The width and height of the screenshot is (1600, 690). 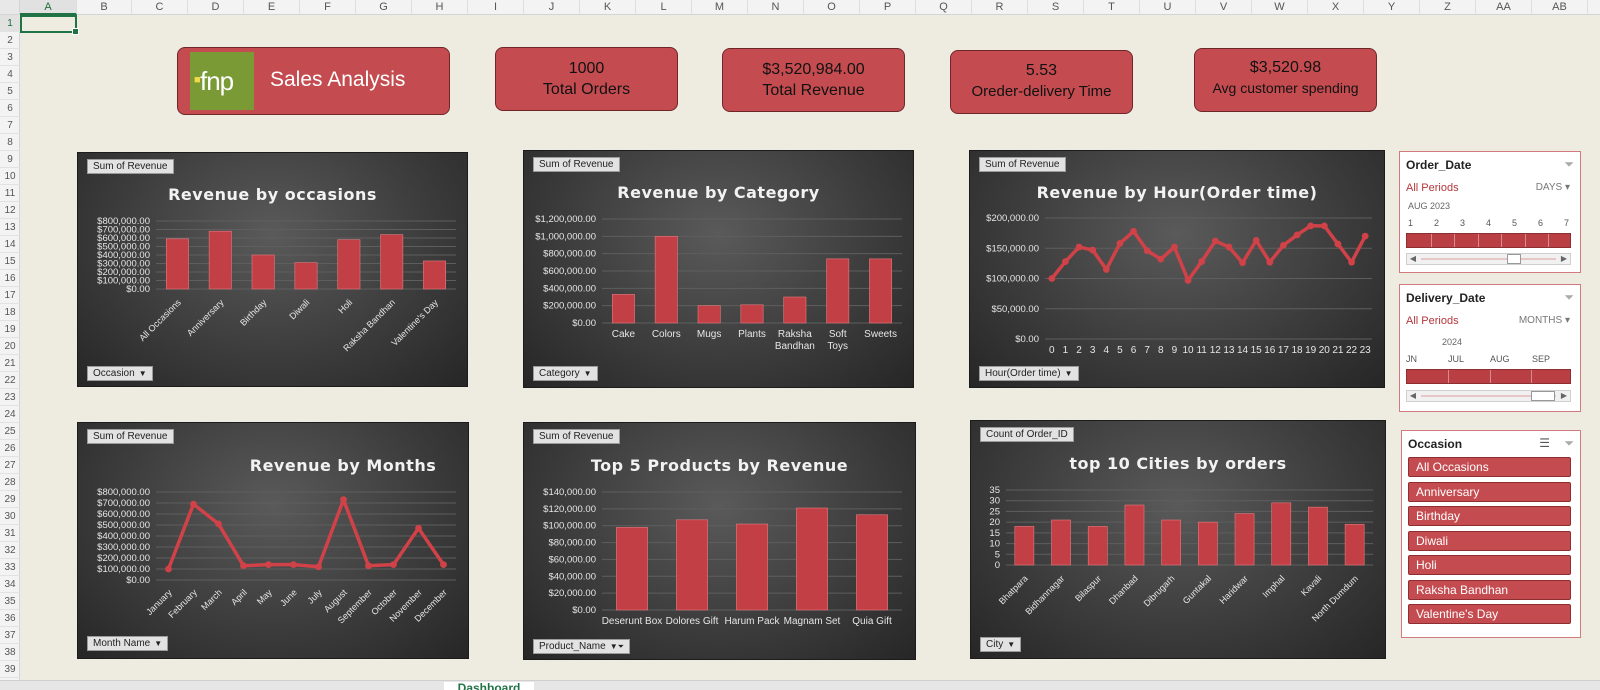 I want to click on row-header-9: 9, so click(x=10, y=159).